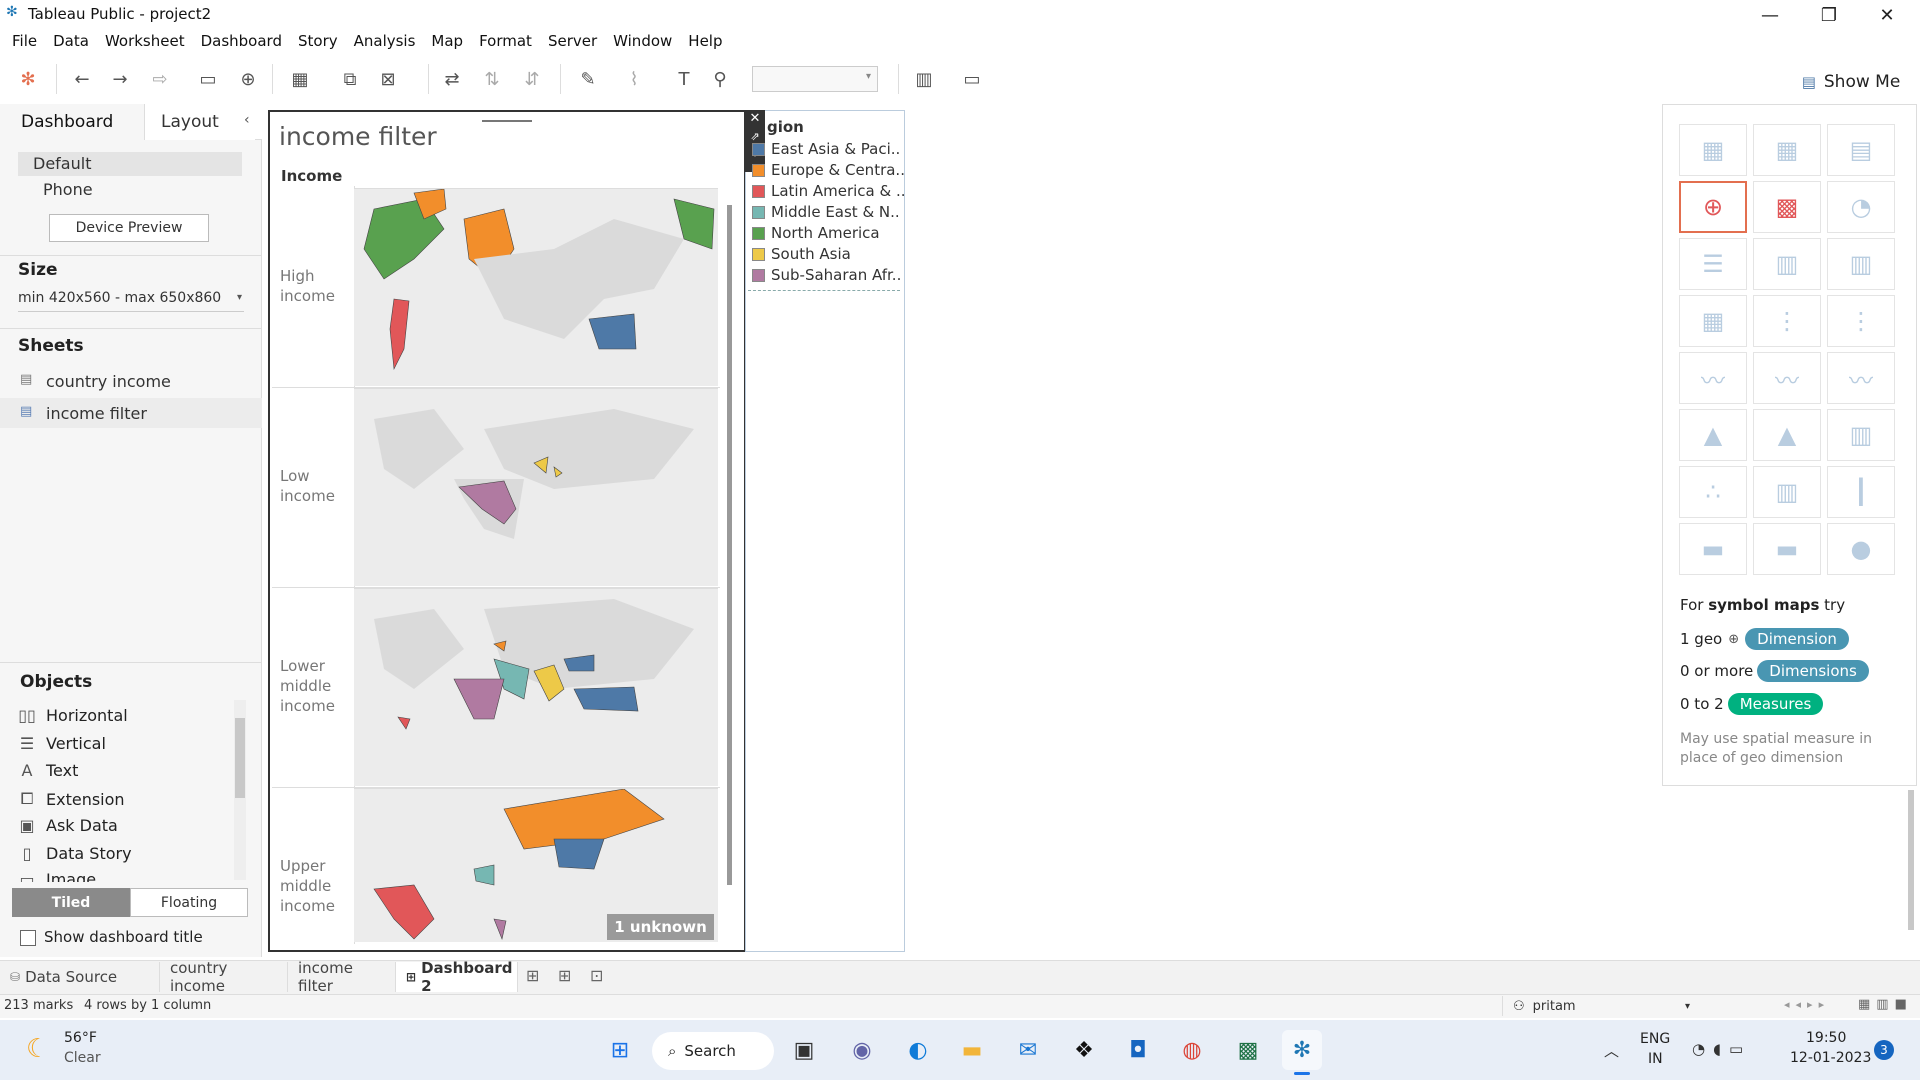 This screenshot has width=1920, height=1080. What do you see at coordinates (447, 41) in the screenshot?
I see `menu-map: Map` at bounding box center [447, 41].